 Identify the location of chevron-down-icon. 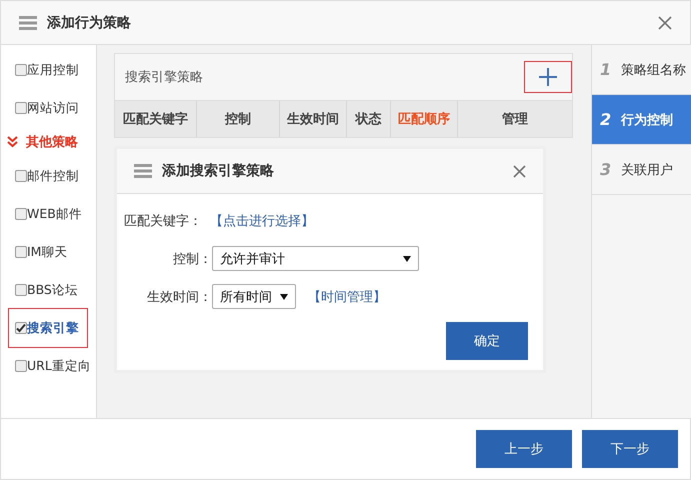
(12, 142).